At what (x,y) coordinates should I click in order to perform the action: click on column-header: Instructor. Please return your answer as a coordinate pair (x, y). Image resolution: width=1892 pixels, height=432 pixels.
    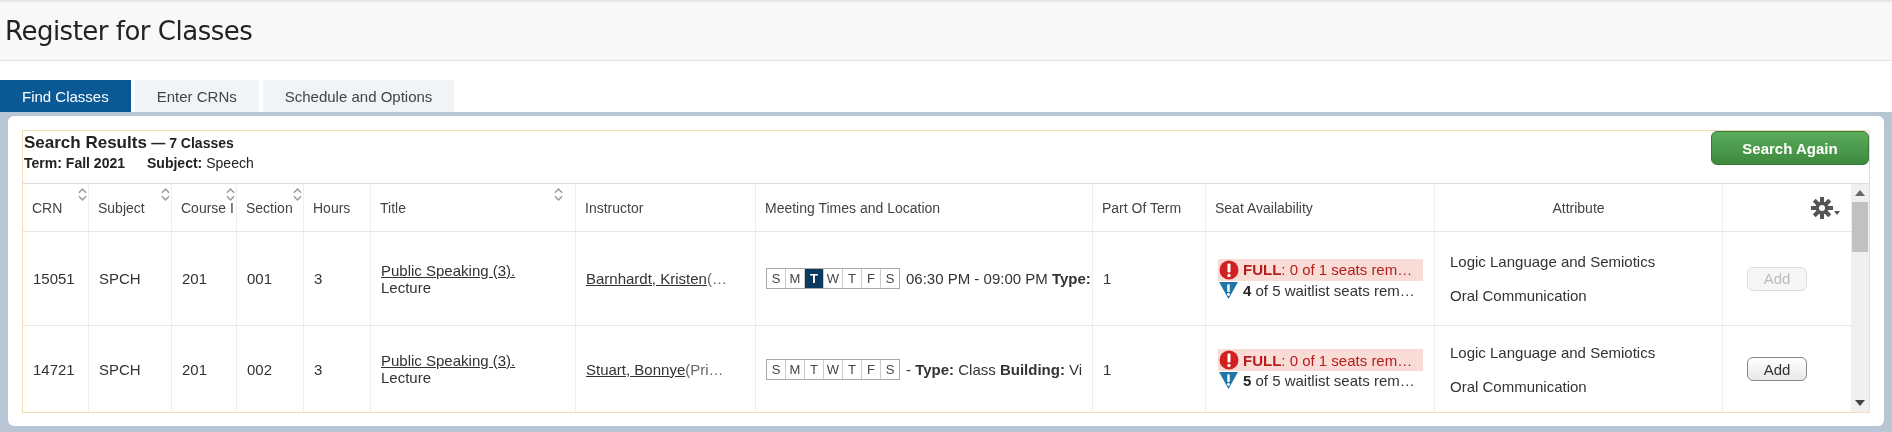
    Looking at the image, I should click on (666, 207).